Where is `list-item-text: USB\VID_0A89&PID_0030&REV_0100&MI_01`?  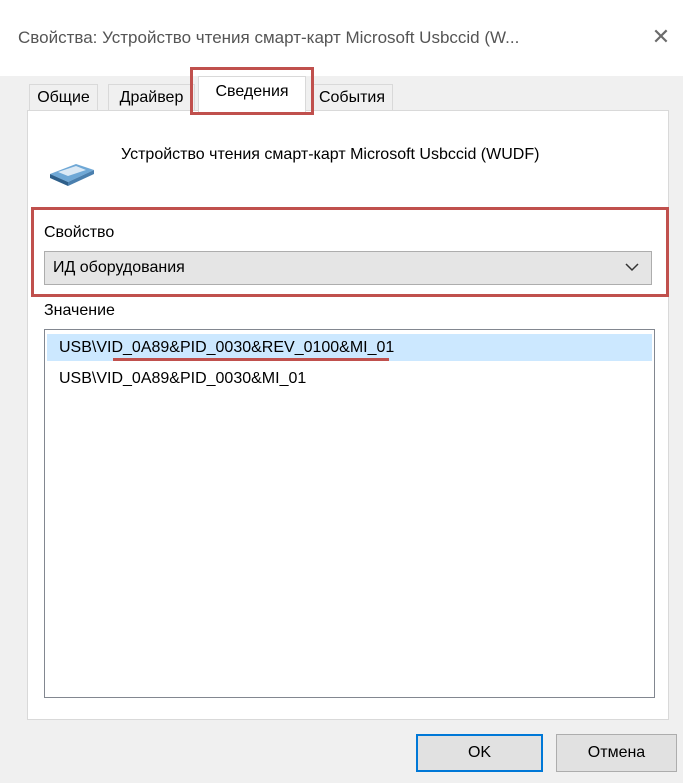
list-item-text: USB\VID_0A89&PID_0030&REV_0100&MI_01 is located at coordinates (227, 347).